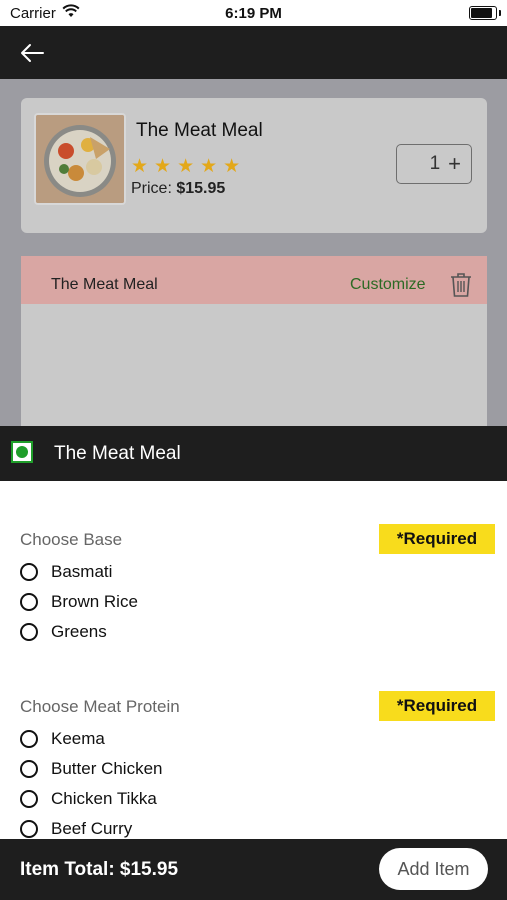  I want to click on product-card: The Meat Meal ★★★★★ Price: $15.95 1 +, so click(254, 165).